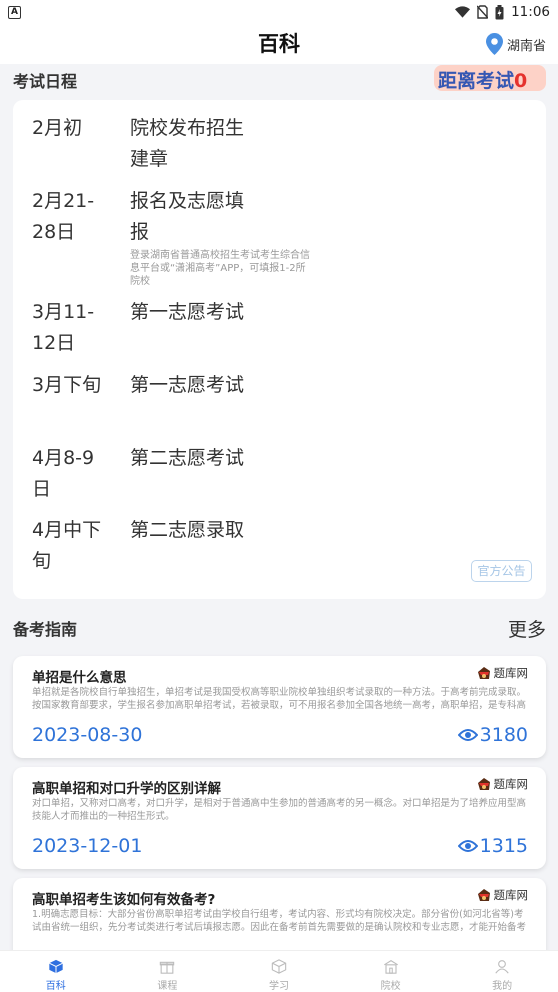 The width and height of the screenshot is (558, 992). I want to click on cube-icon, so click(55, 966).